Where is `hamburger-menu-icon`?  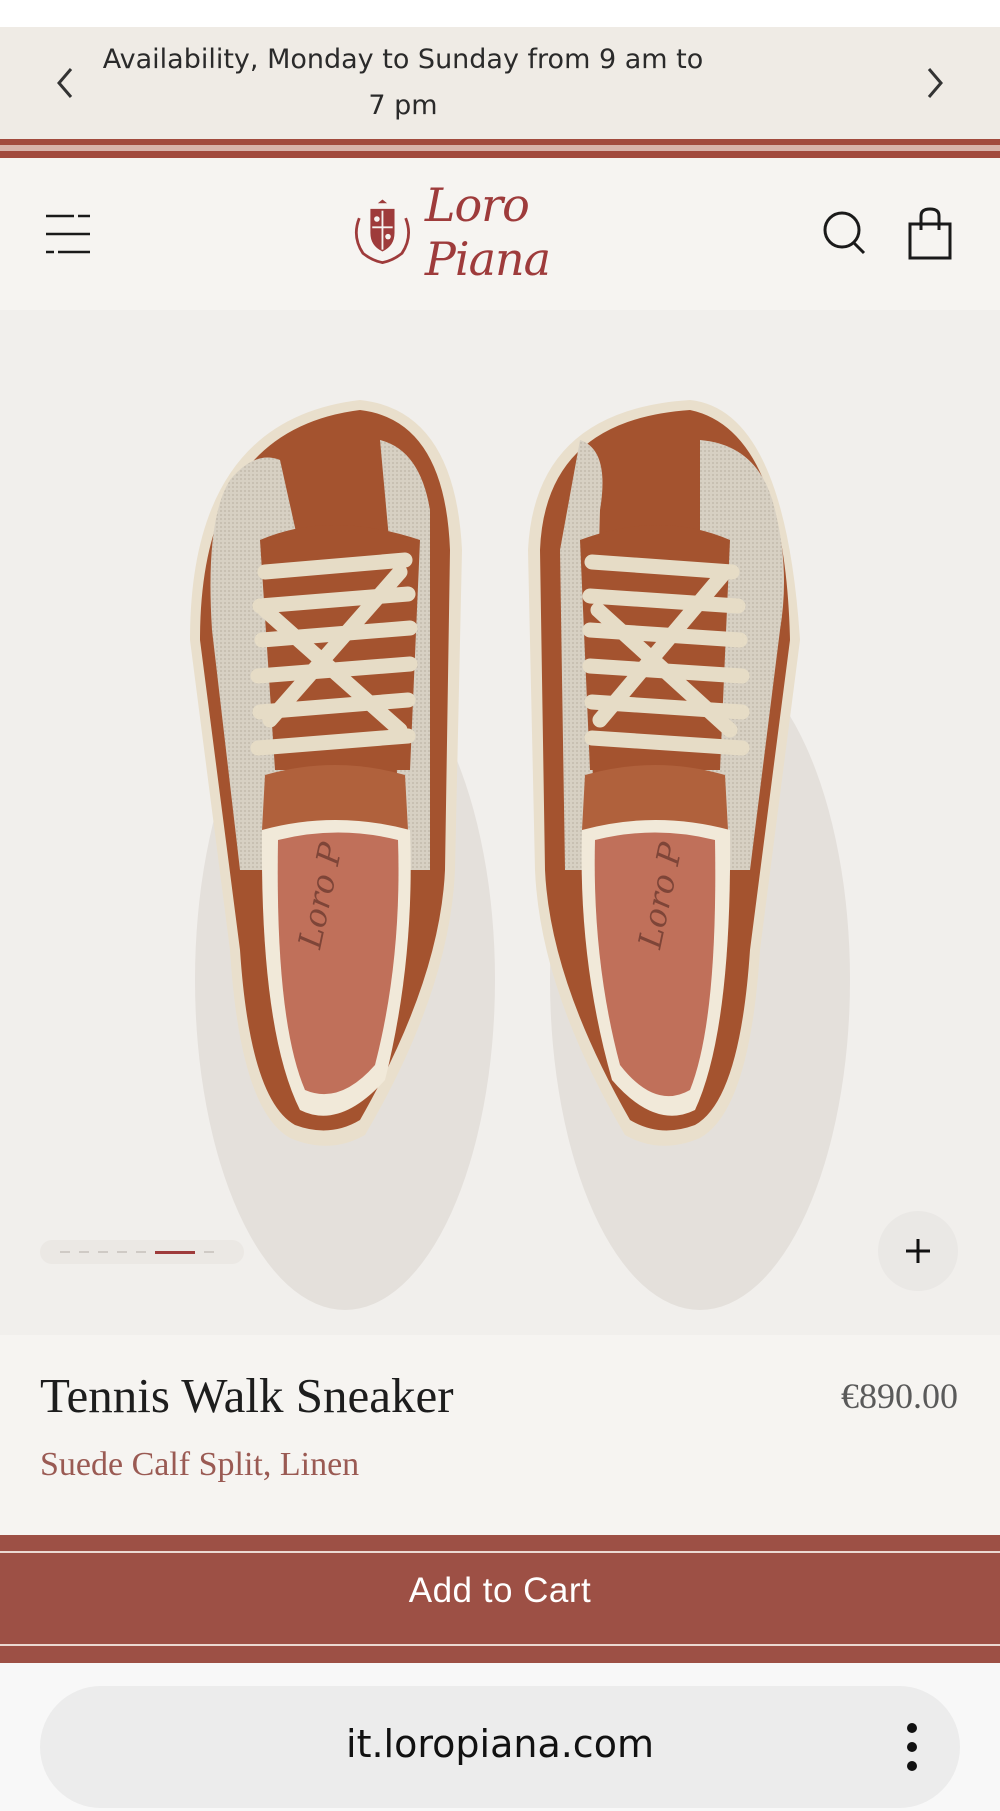
hamburger-menu-icon is located at coordinates (68, 234).